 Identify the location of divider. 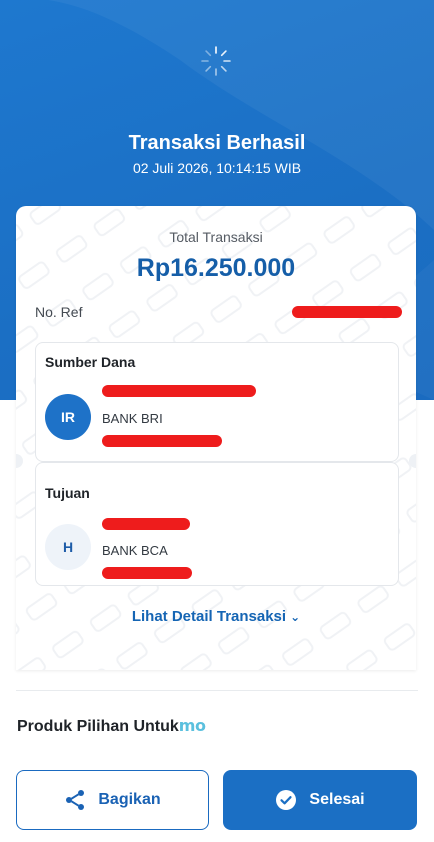
(217, 690).